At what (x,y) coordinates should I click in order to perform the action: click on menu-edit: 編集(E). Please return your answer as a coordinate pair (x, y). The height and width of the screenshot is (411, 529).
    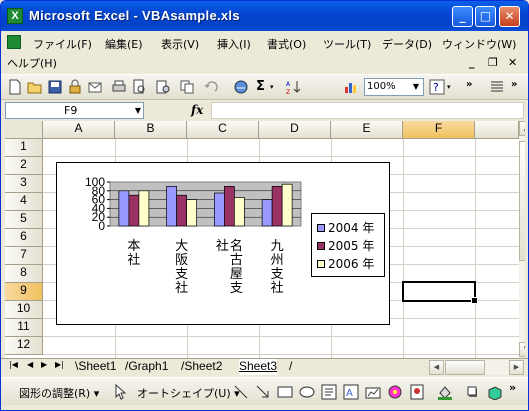
    Looking at the image, I should click on (124, 44).